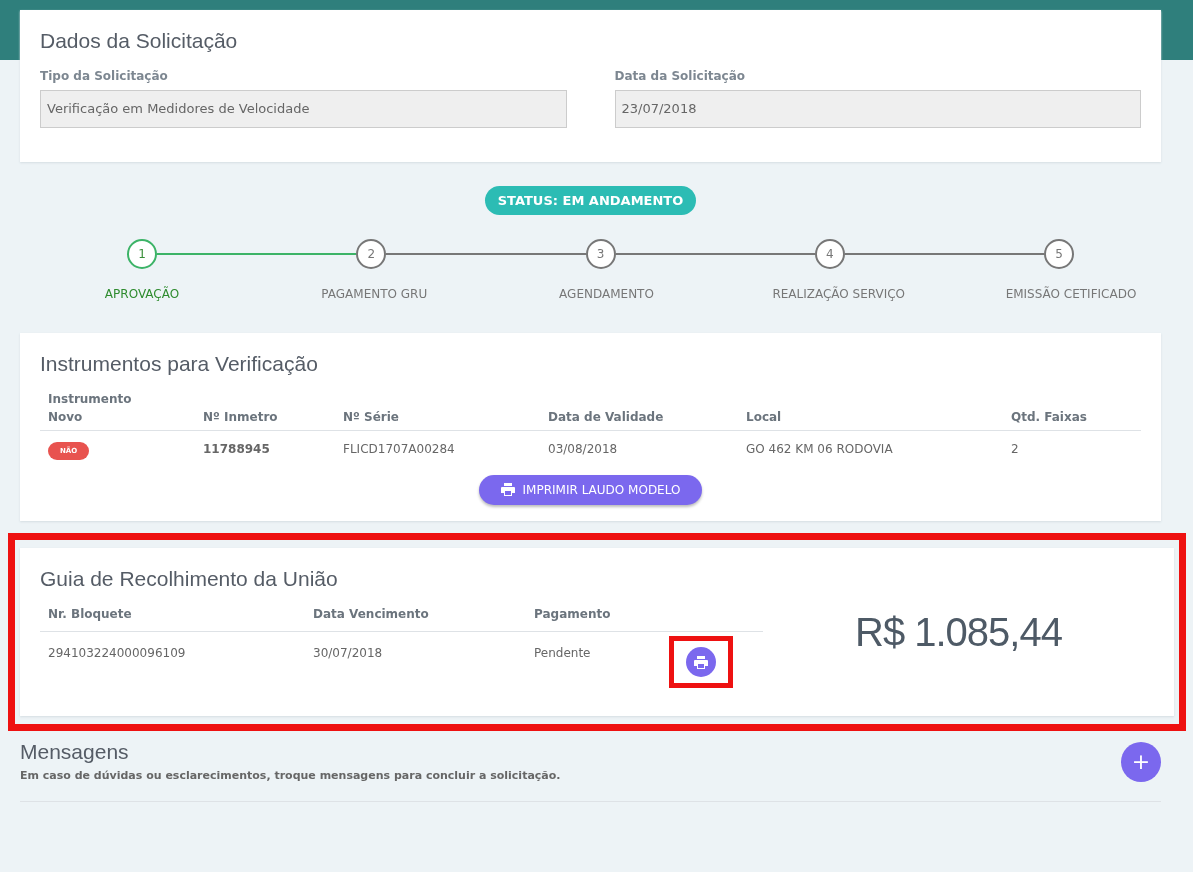  Describe the element at coordinates (563, 654) in the screenshot. I see `table-cell-text: Pendente` at that location.